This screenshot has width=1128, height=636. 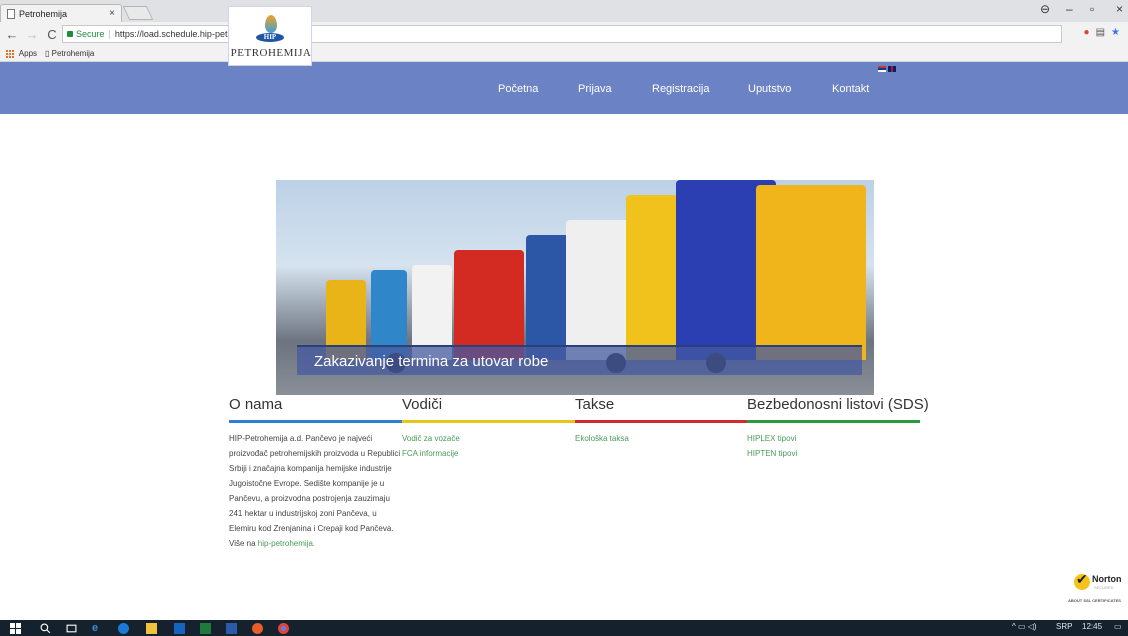 What do you see at coordinates (892, 69) in the screenshot?
I see `english-flag-icon` at bounding box center [892, 69].